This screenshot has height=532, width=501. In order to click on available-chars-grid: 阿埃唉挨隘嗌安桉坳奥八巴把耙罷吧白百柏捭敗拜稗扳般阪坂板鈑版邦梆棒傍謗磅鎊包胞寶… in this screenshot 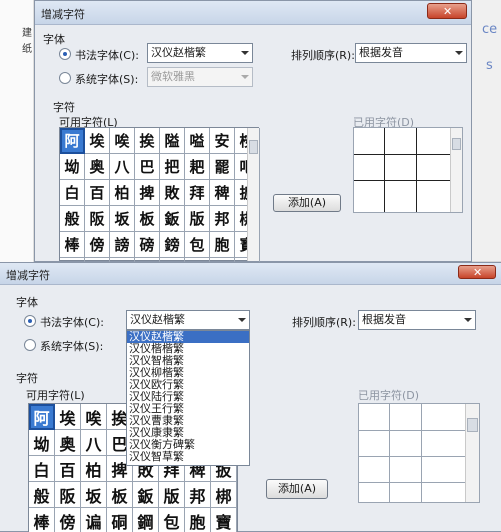, I will do `click(159, 205)`.